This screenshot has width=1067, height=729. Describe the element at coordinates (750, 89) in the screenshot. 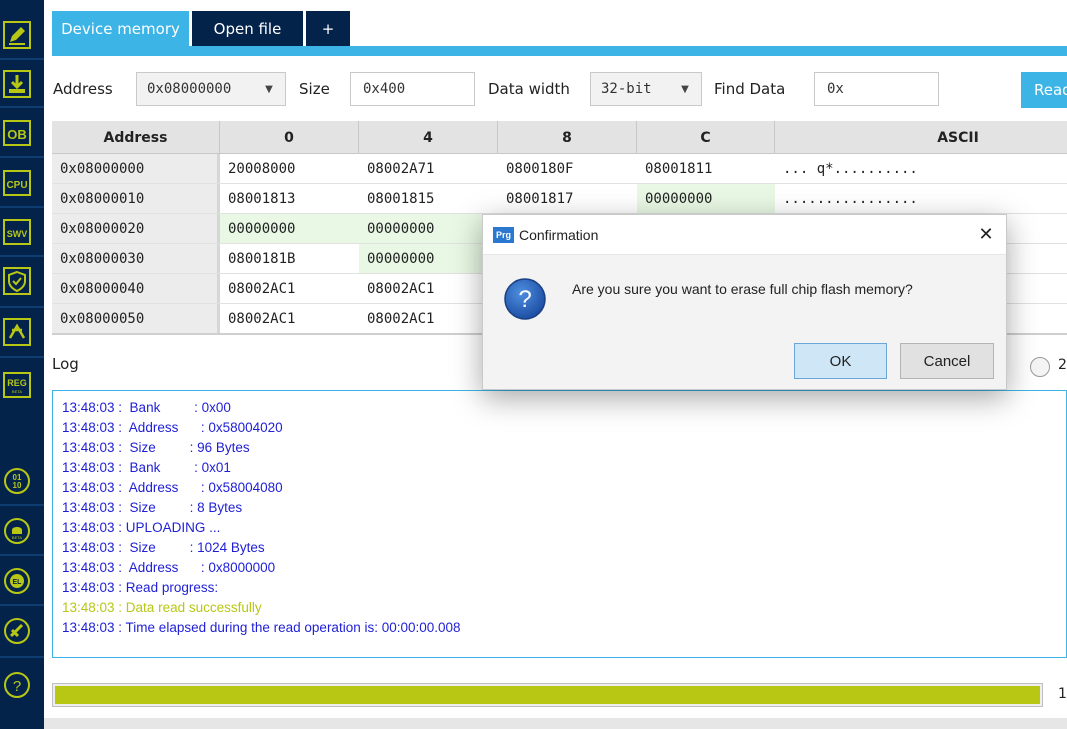

I see `find-data-label: Find Data` at that location.